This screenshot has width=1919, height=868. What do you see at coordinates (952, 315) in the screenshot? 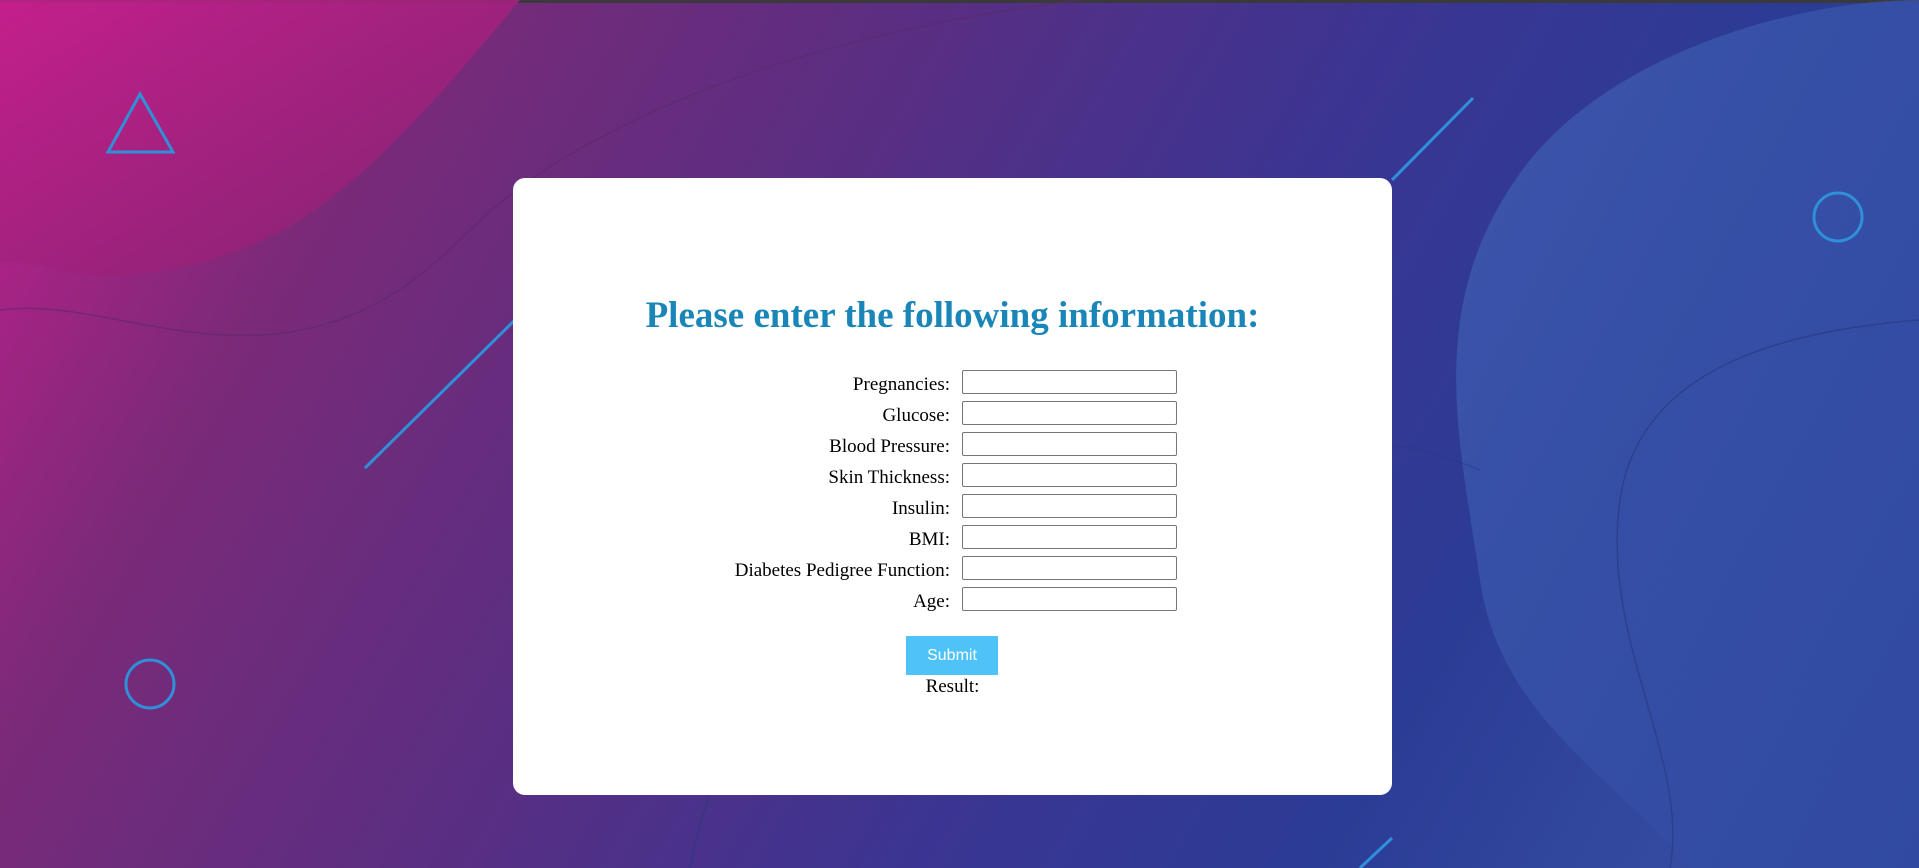
I see `page-title: Please enter the following information:` at bounding box center [952, 315].